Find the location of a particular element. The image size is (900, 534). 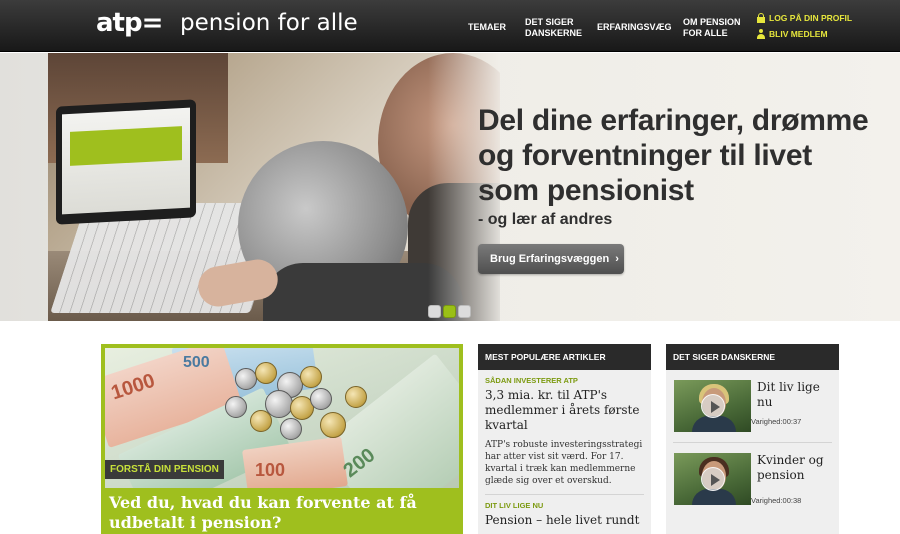

person-icon is located at coordinates (761, 34).